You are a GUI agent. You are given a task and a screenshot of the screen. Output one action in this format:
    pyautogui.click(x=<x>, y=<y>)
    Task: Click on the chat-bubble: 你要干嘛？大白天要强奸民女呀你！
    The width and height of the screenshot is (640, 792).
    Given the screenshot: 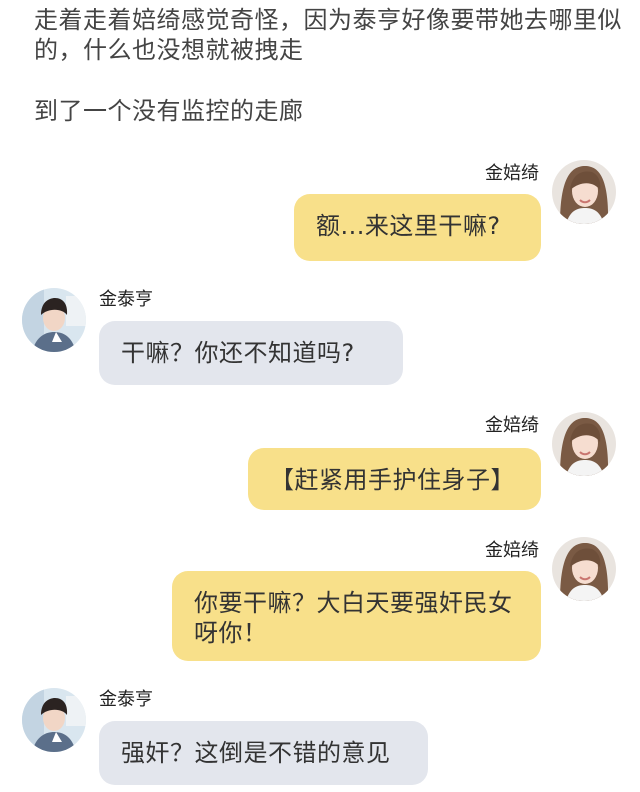 What is the action you would take?
    pyautogui.click(x=356, y=616)
    